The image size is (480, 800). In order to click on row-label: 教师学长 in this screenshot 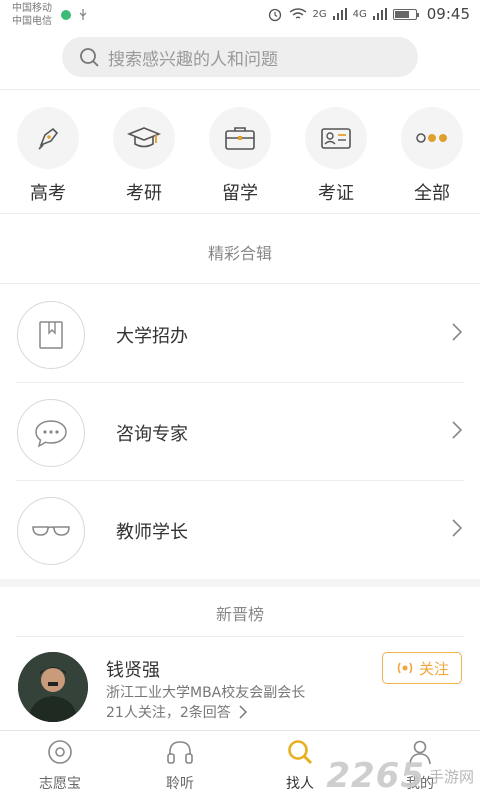, I will do `click(152, 532)`.